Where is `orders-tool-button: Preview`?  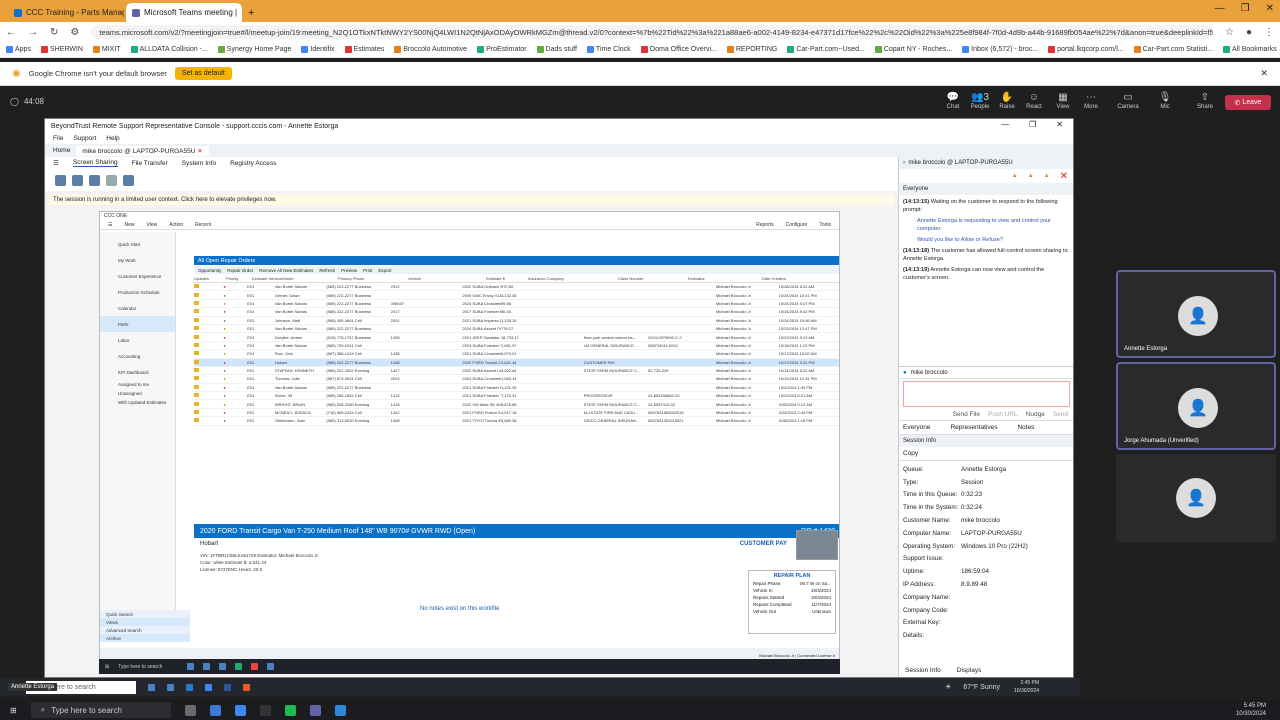
orders-tool-button: Preview is located at coordinates (349, 270).